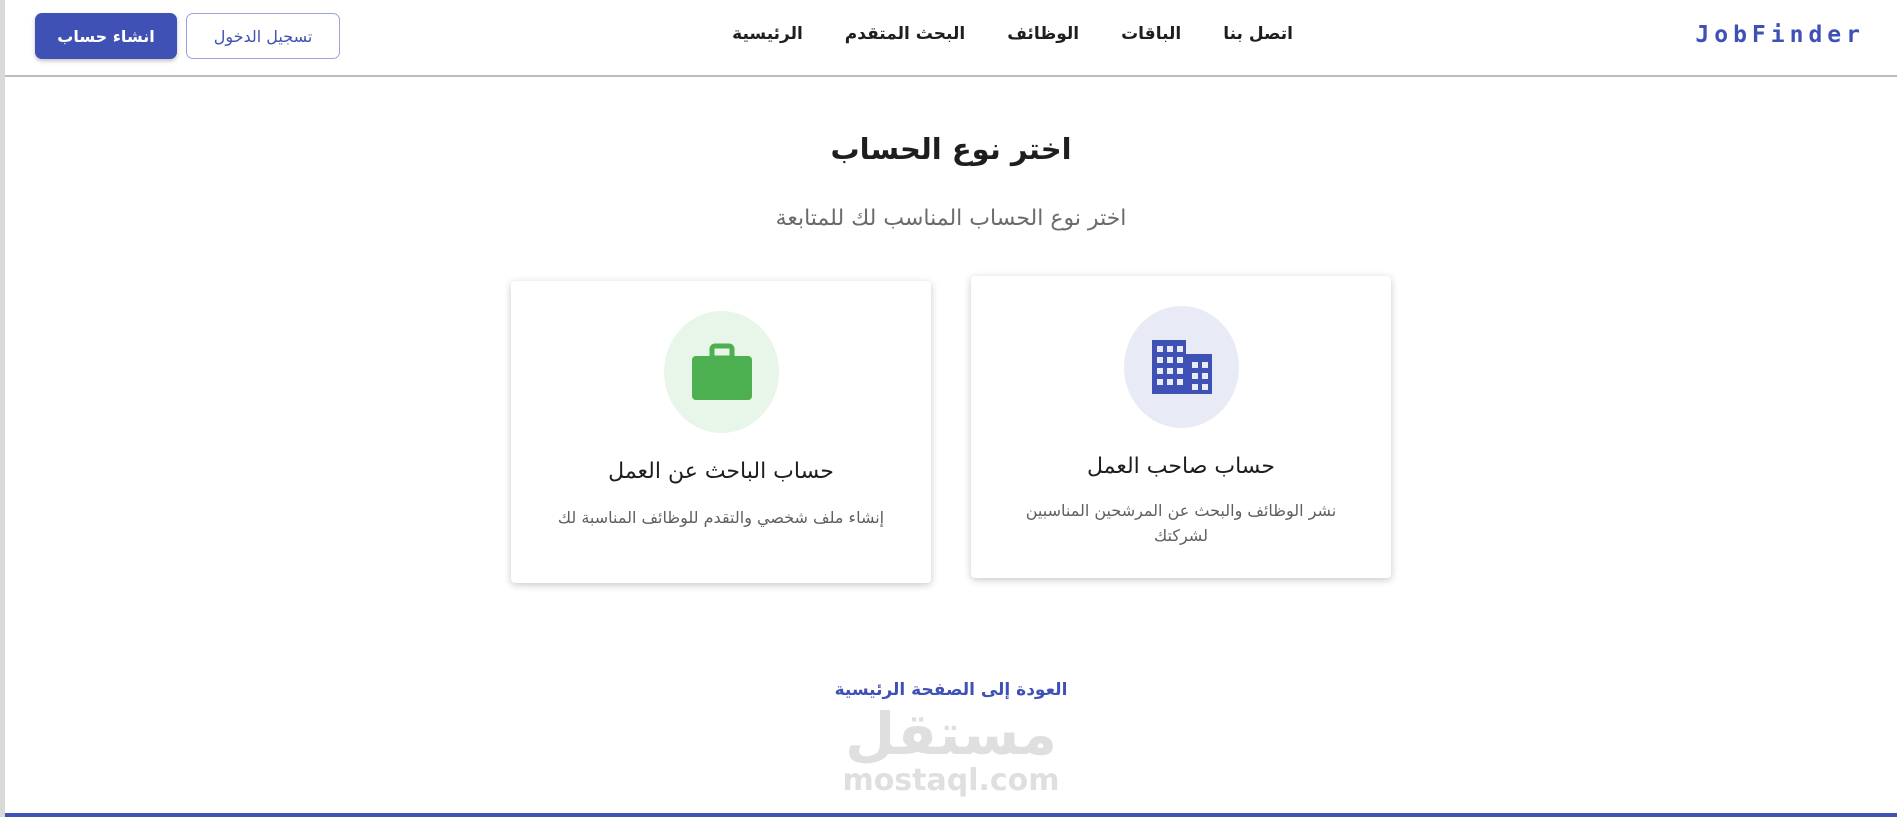 The width and height of the screenshot is (1897, 817). Describe the element at coordinates (951, 149) in the screenshot. I see `page-title: اختر نوع الحساب` at that location.